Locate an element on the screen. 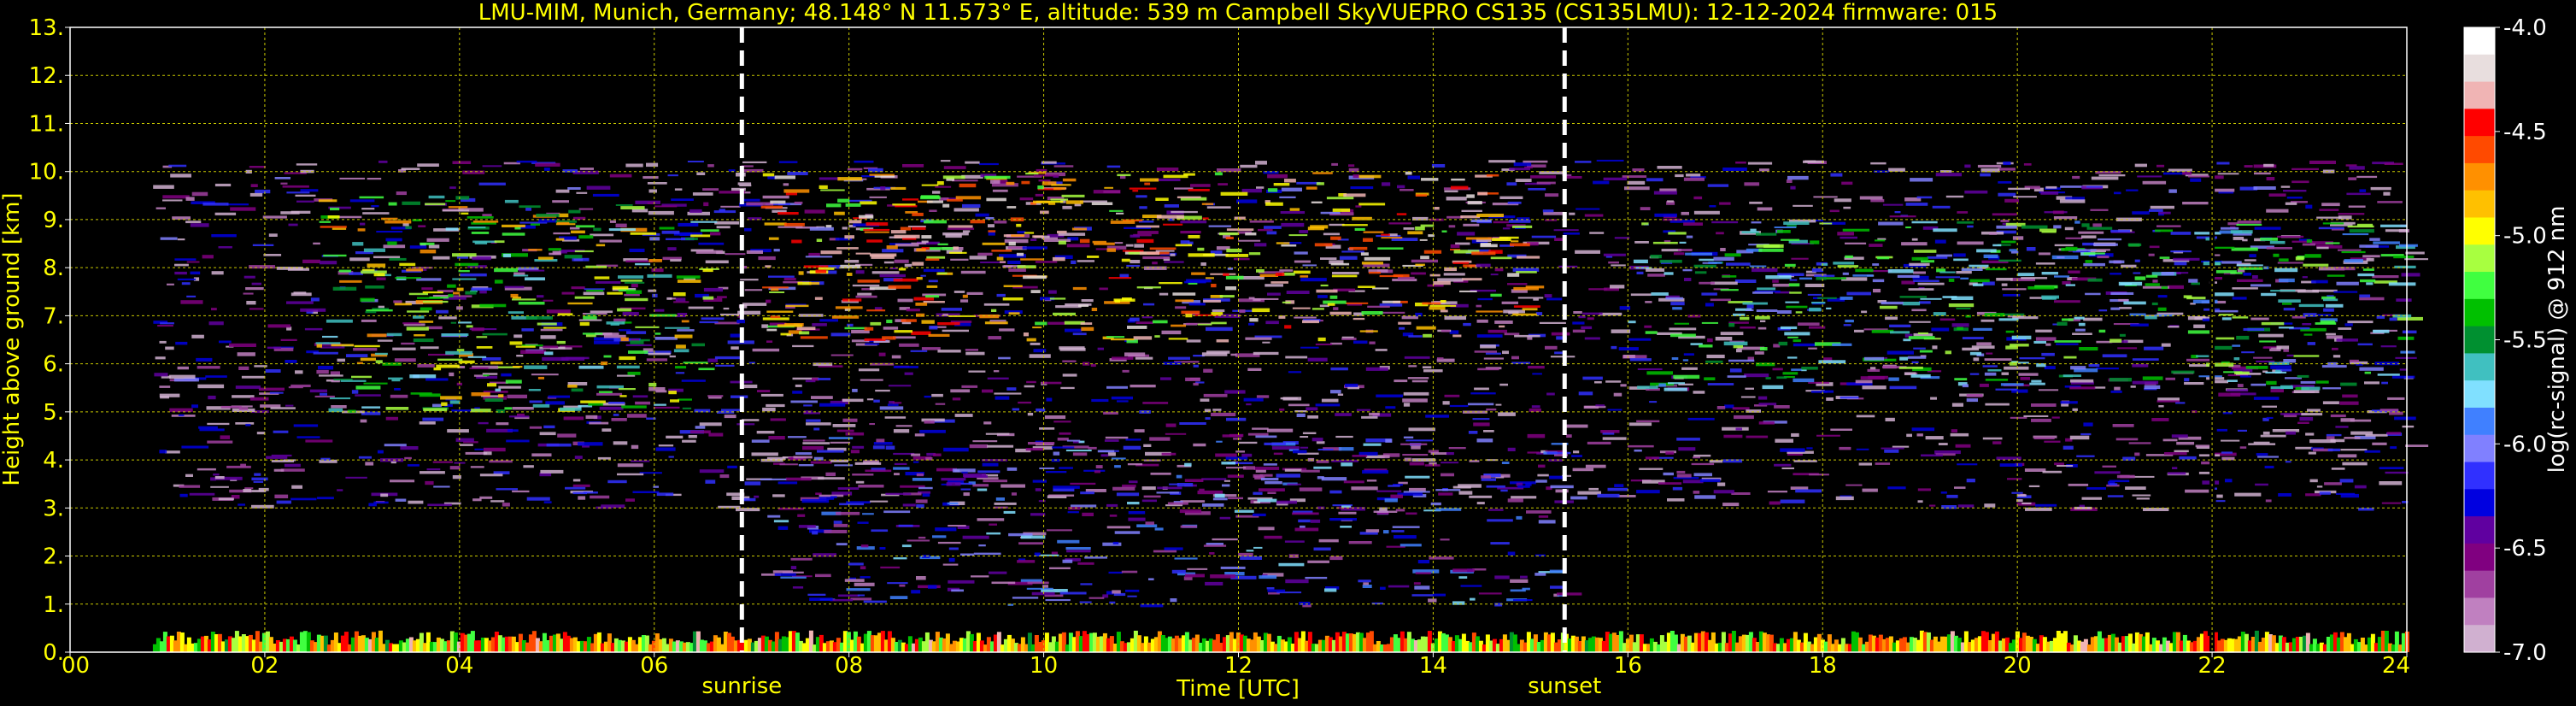 The height and width of the screenshot is (706, 2576). y-tick-label: 9. is located at coordinates (53, 220).